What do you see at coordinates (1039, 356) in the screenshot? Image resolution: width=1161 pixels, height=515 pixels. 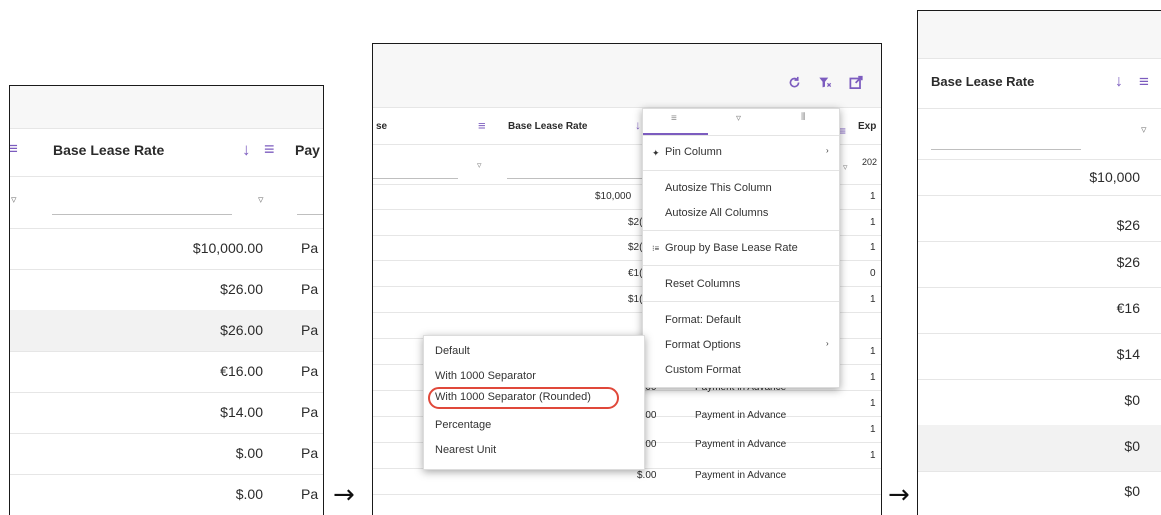 I see `table-row: $14` at bounding box center [1039, 356].